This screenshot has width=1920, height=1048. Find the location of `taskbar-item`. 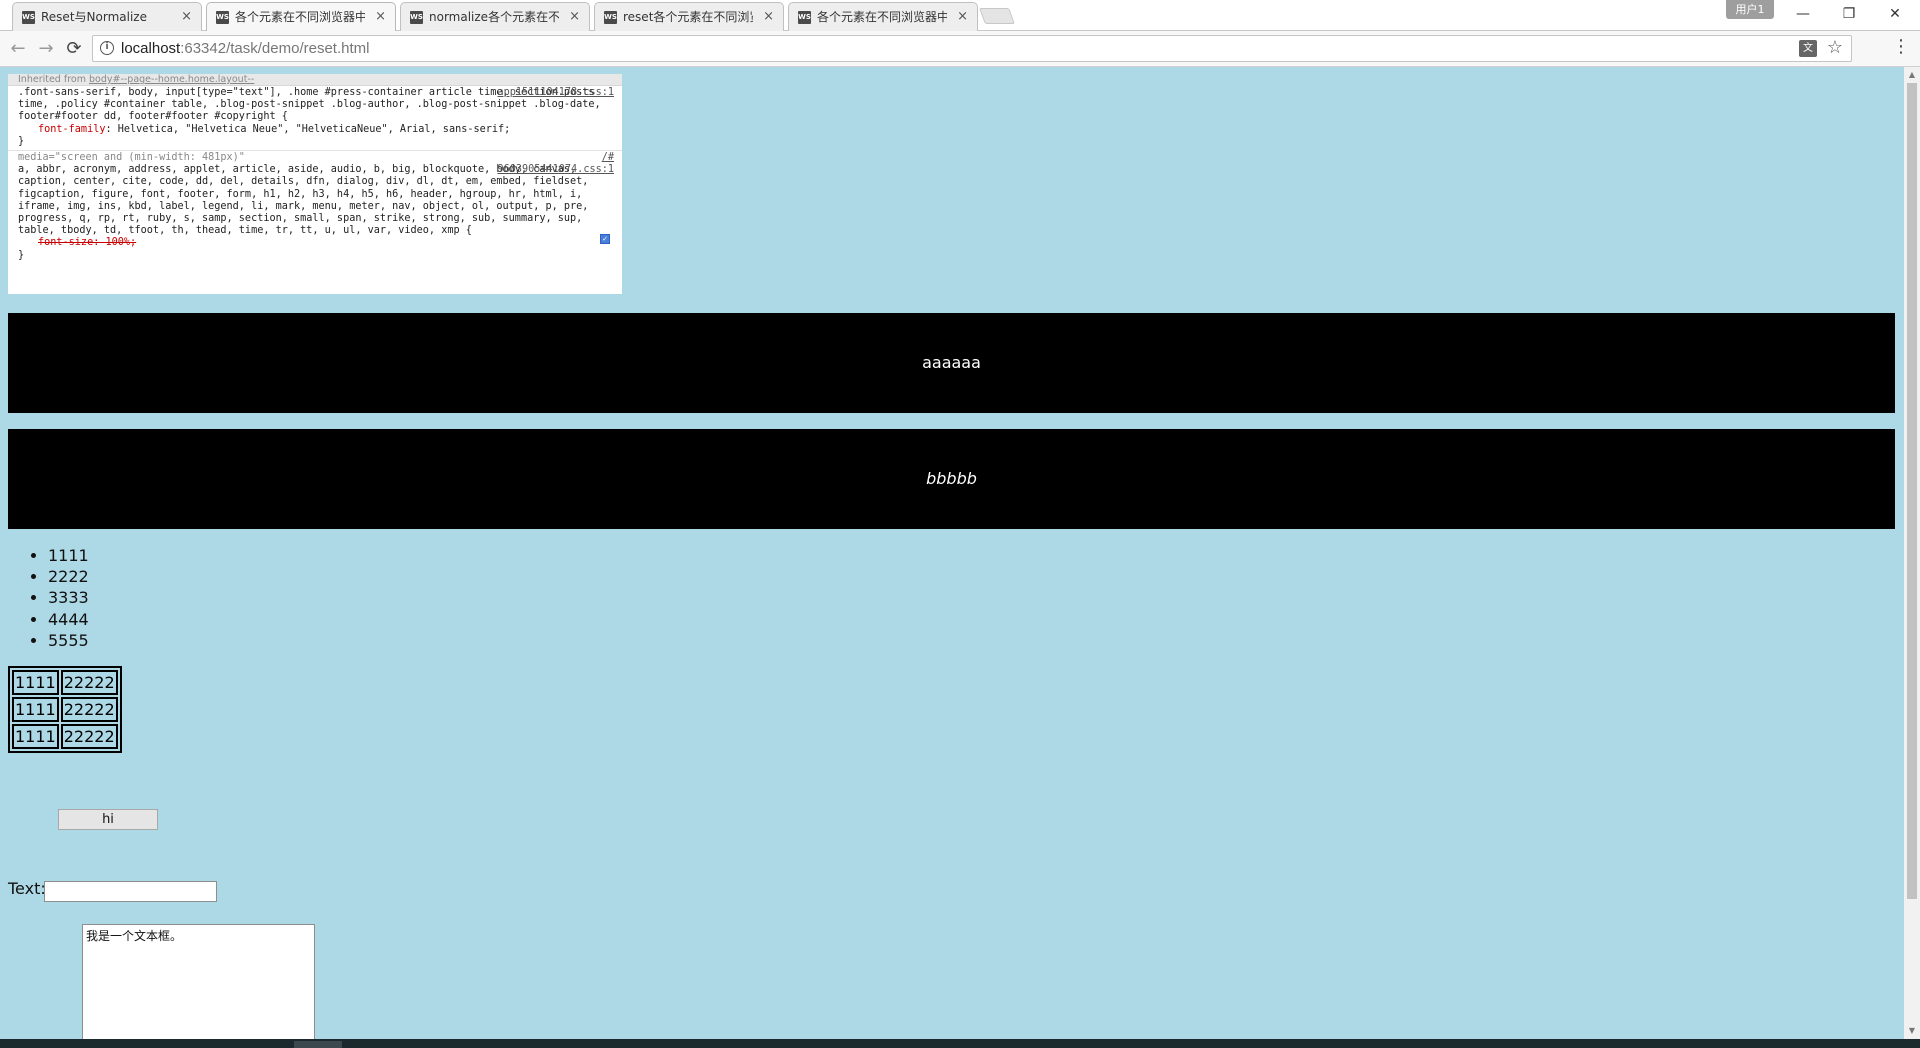

taskbar-item is located at coordinates (318, 1044).